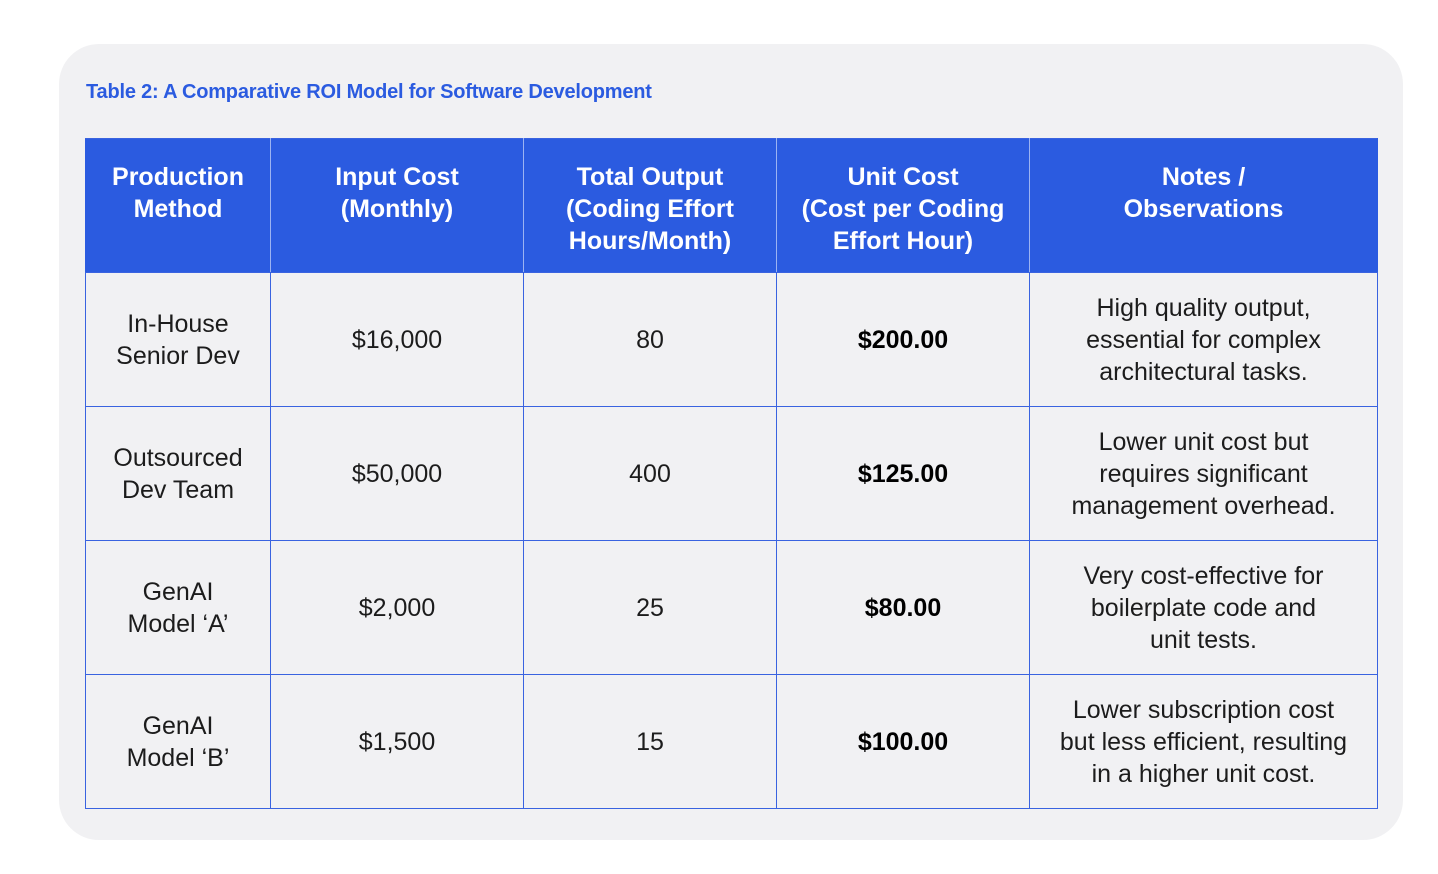 This screenshot has width=1438, height=874. I want to click on header-input-cost: Input Cost (Monthly), so click(397, 205).